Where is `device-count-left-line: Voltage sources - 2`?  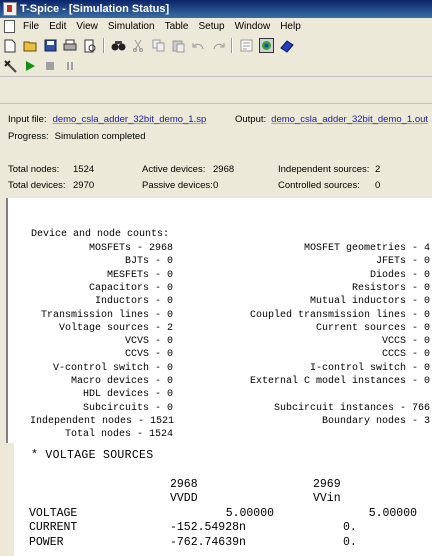
device-count-left-line: Voltage sources - 2 is located at coordinates (115, 328).